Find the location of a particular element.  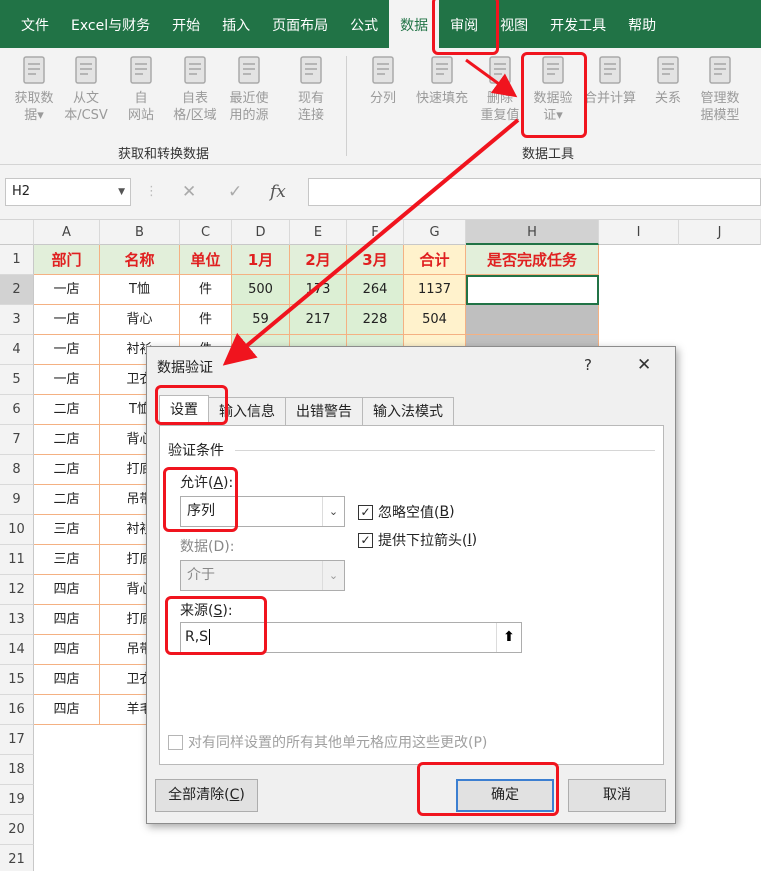

table-cell: 217 is located at coordinates (318, 320).